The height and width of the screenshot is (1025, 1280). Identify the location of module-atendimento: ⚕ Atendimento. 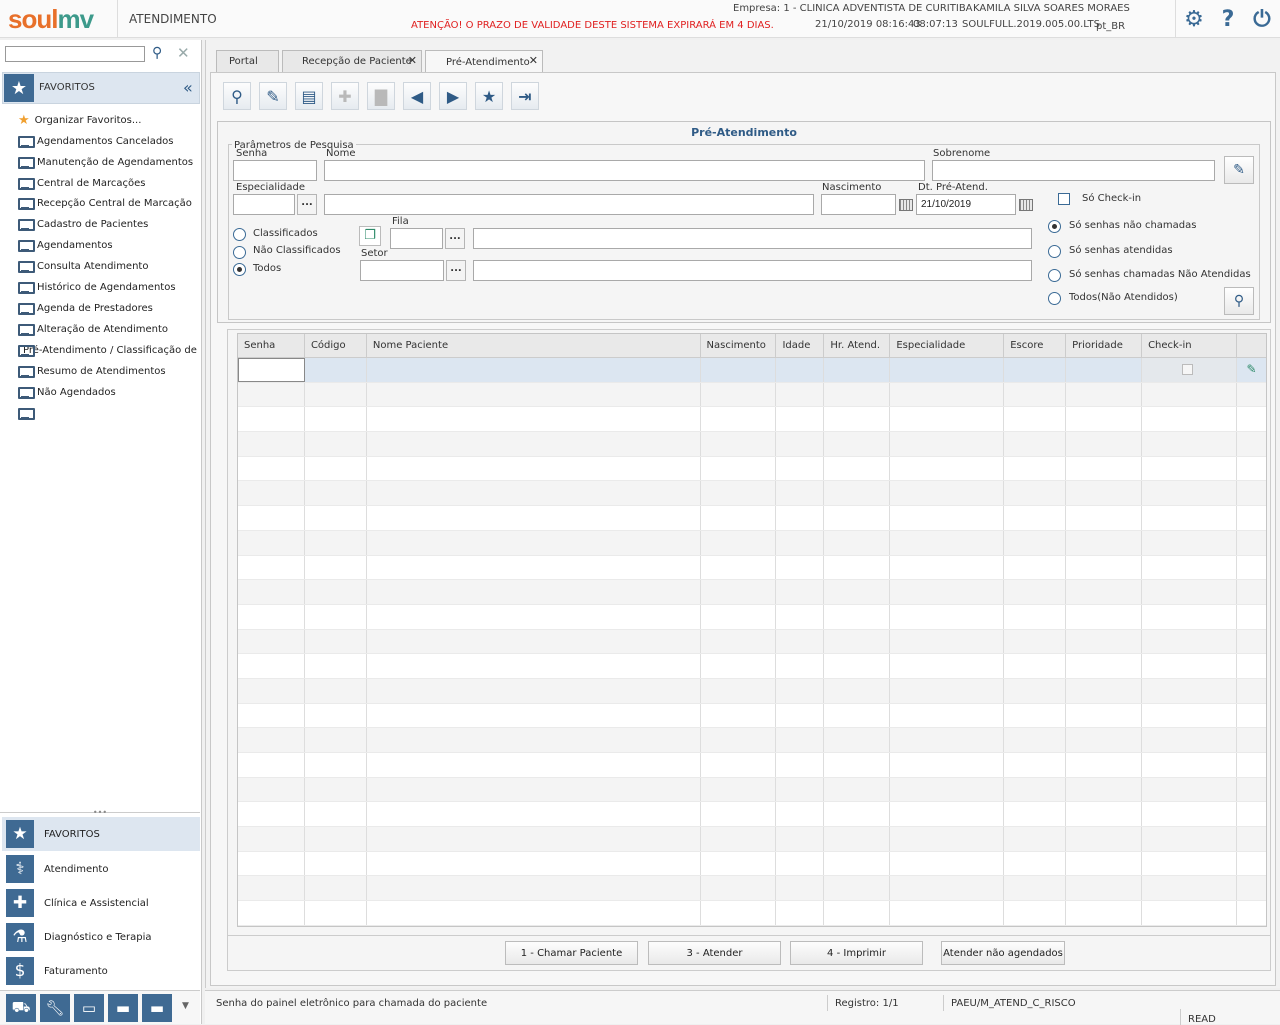
(101, 869).